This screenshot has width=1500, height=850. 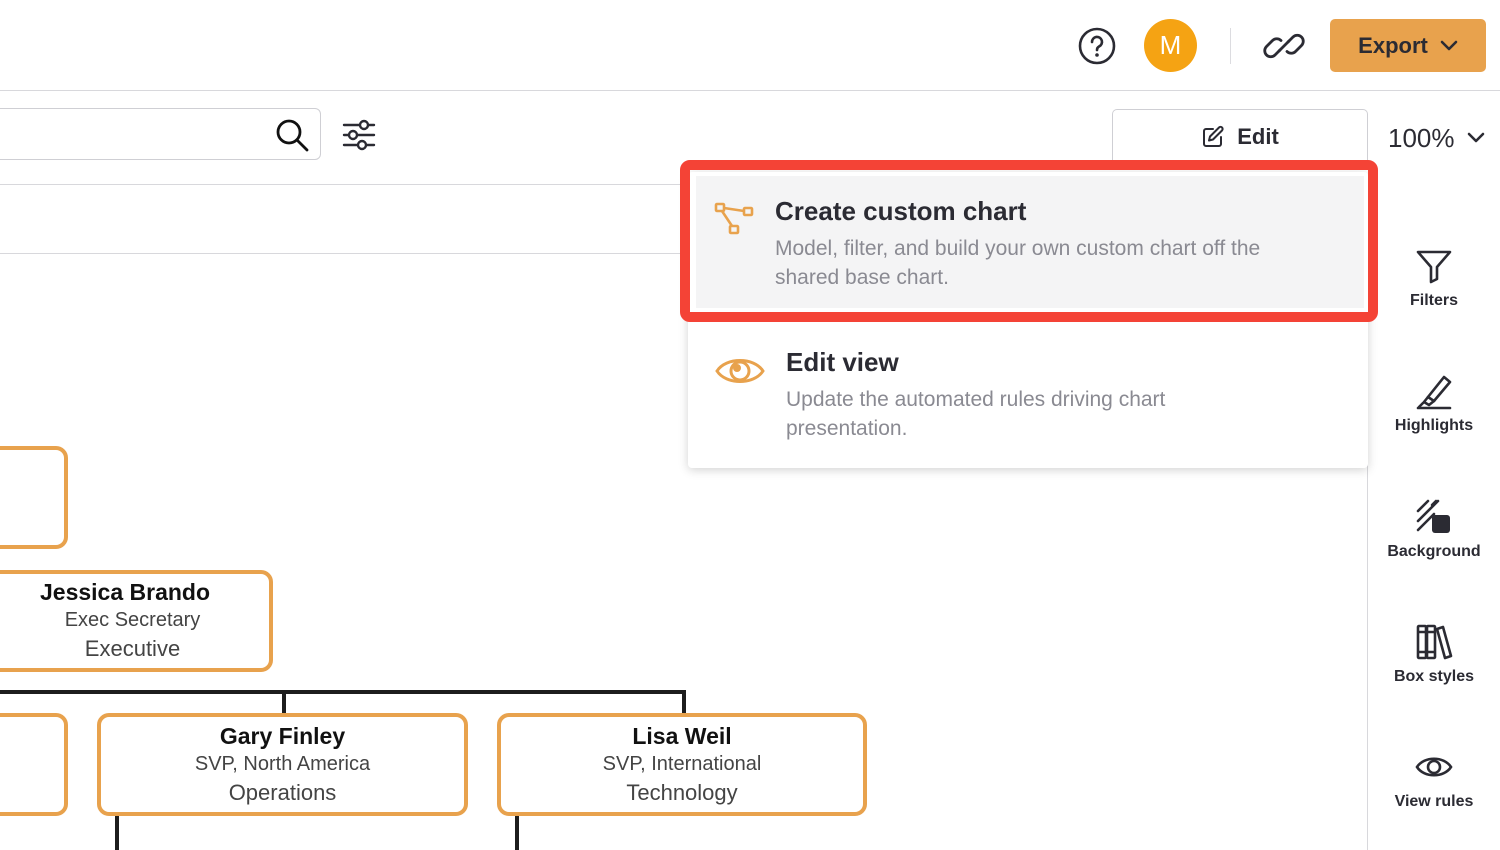 I want to click on edit-view-desc: presentation., so click(x=847, y=428).